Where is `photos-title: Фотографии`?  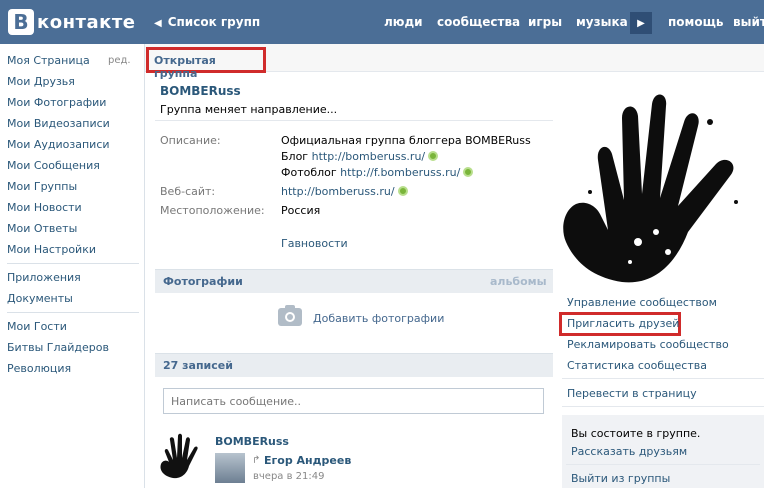 photos-title: Фотографии is located at coordinates (203, 281).